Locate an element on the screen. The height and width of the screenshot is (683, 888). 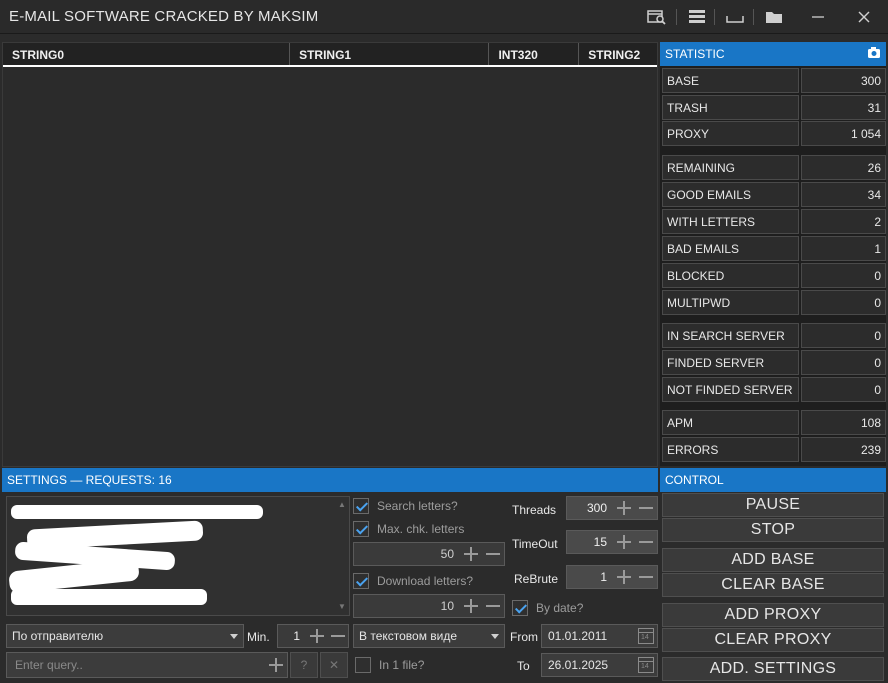
stat-row-remaining: REMAINING 26 is located at coordinates (774, 167).